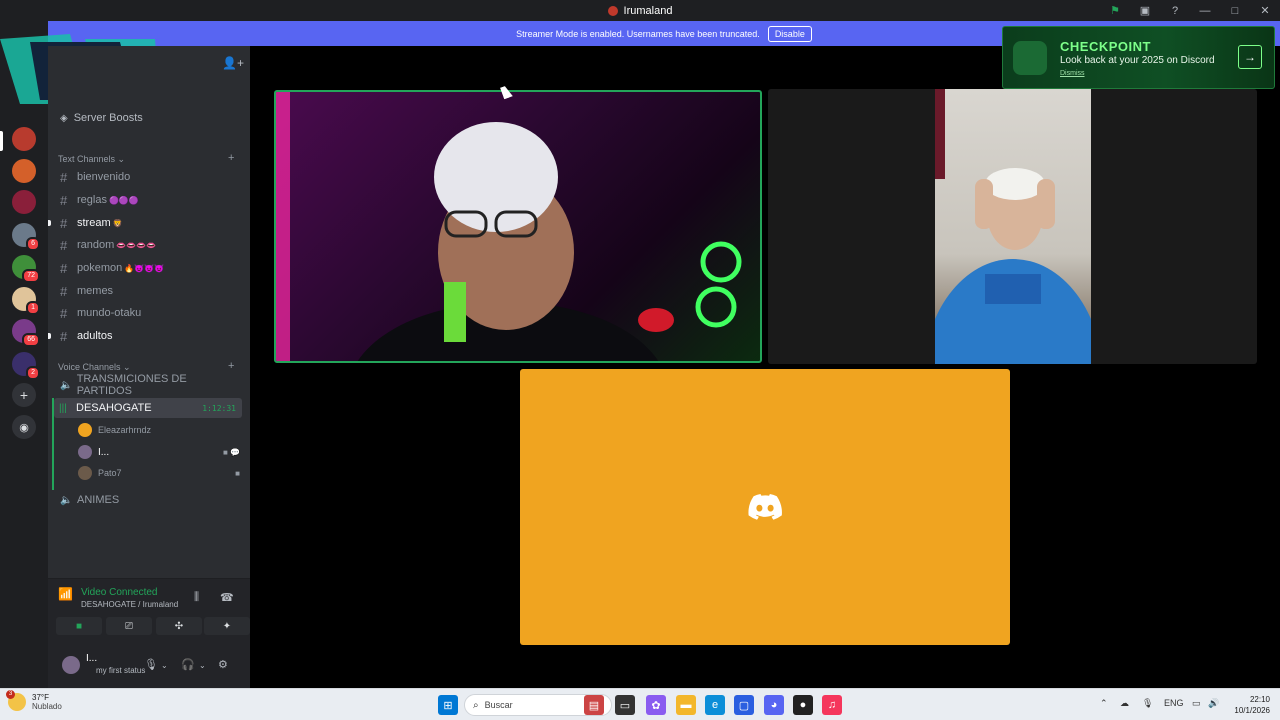  What do you see at coordinates (1249, 705) in the screenshot?
I see `clock: 22:10 10/1/2026` at bounding box center [1249, 705].